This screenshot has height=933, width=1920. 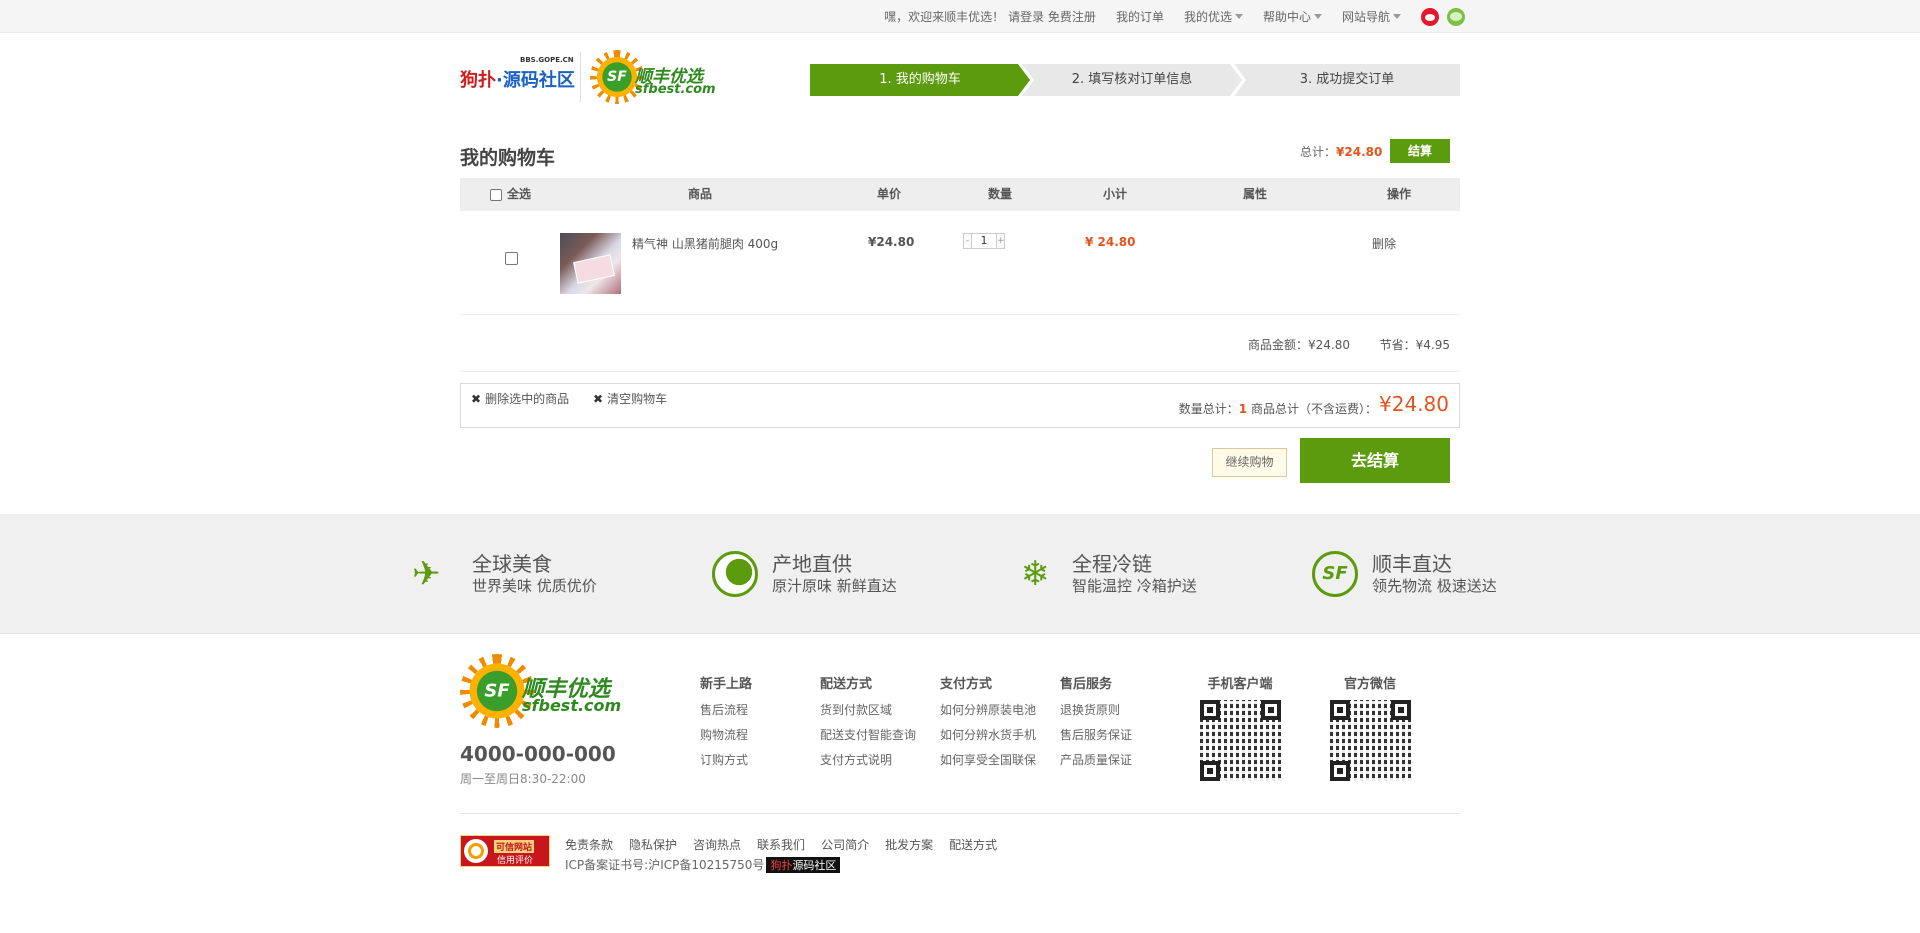 I want to click on footer-column-title: 支付方式, so click(x=966, y=684).